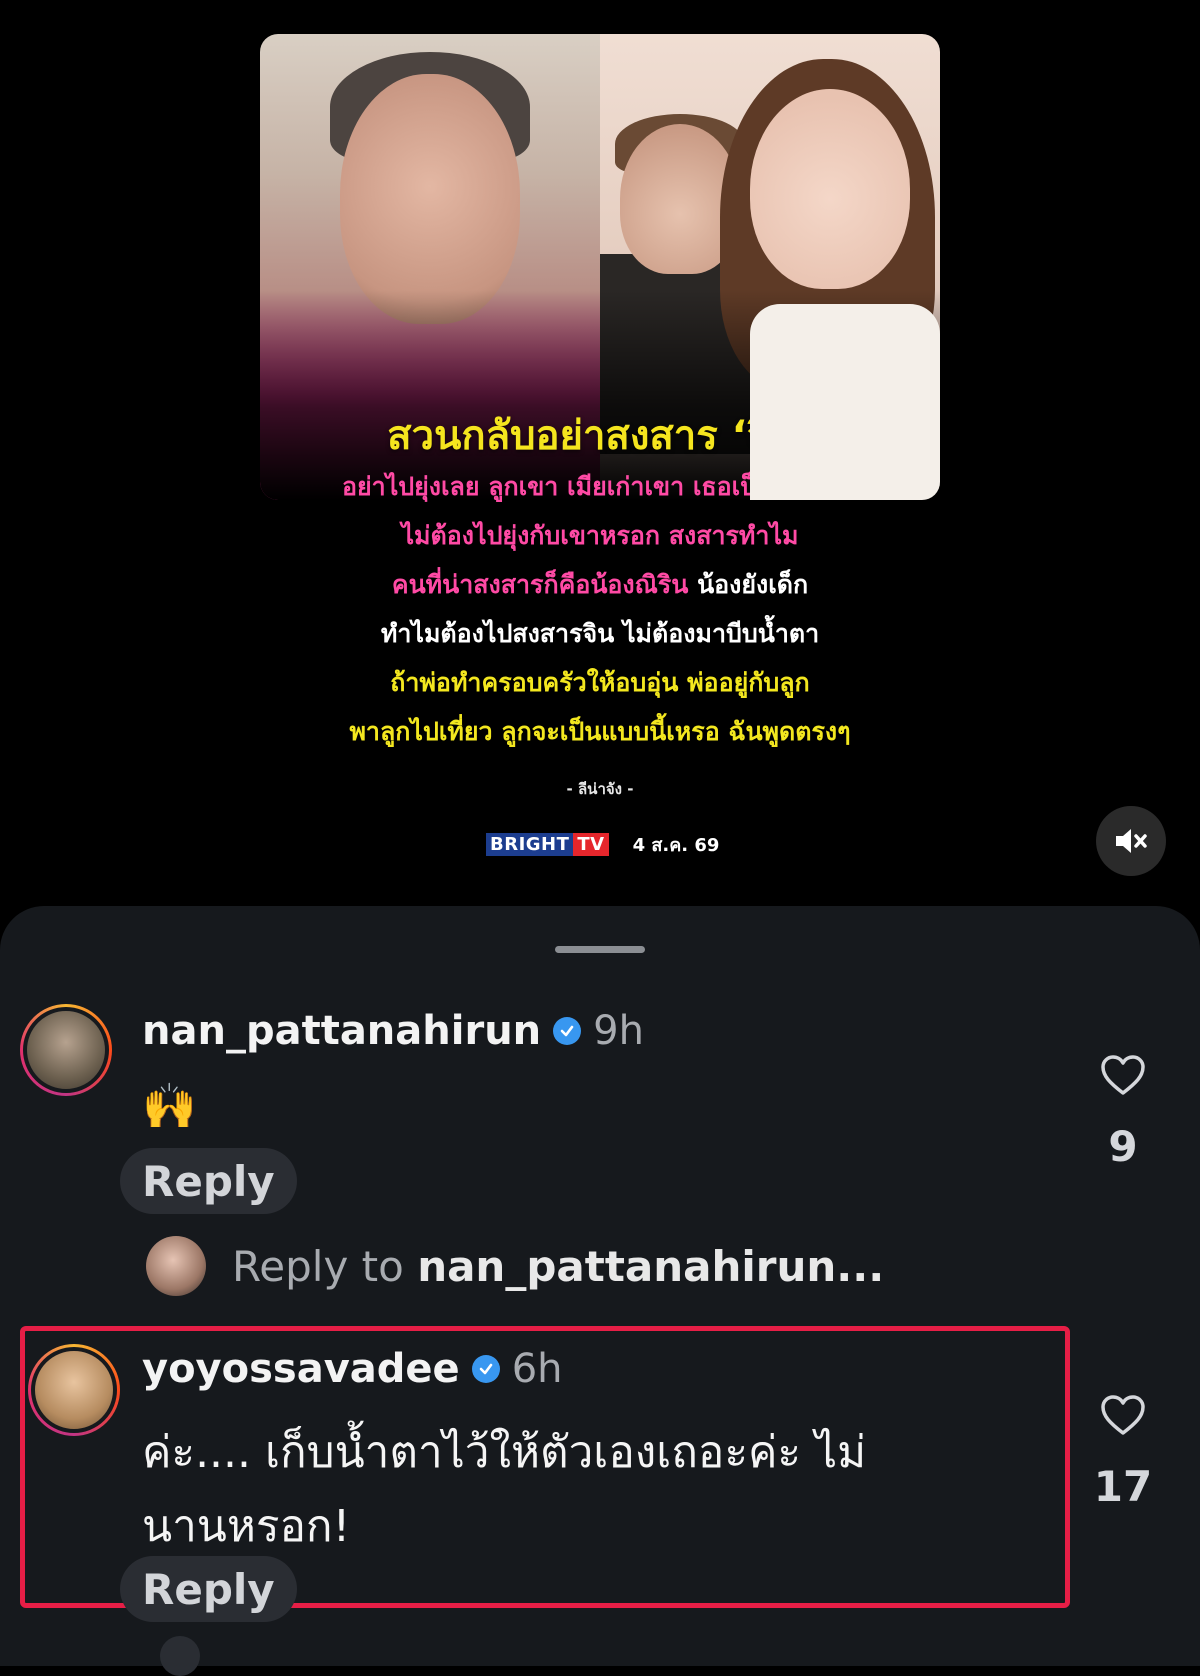 The width and height of the screenshot is (1200, 1676). I want to click on photo-right-woman-top, so click(845, 402).